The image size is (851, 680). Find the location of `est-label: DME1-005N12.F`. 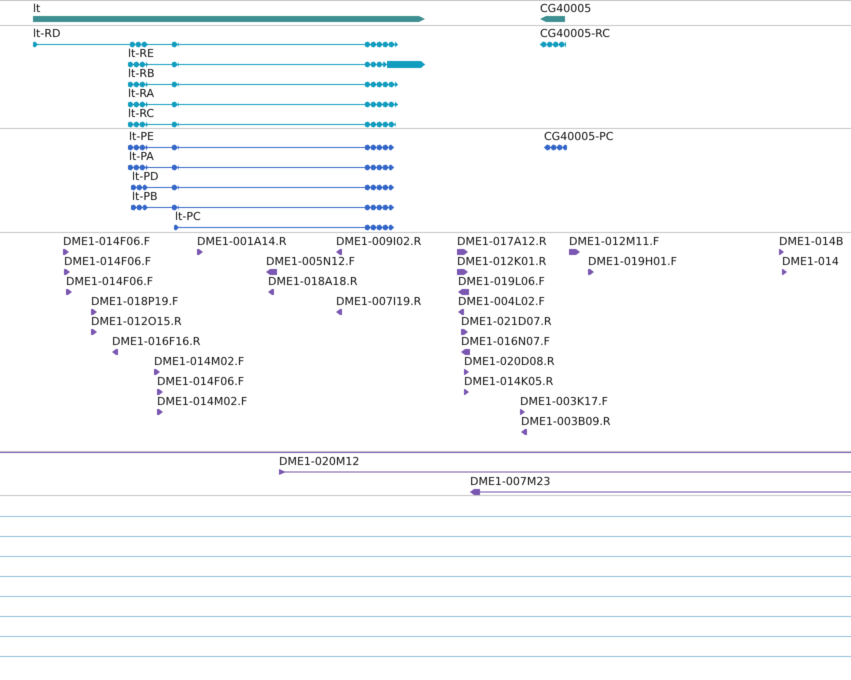

est-label: DME1-005N12.F is located at coordinates (310, 261).